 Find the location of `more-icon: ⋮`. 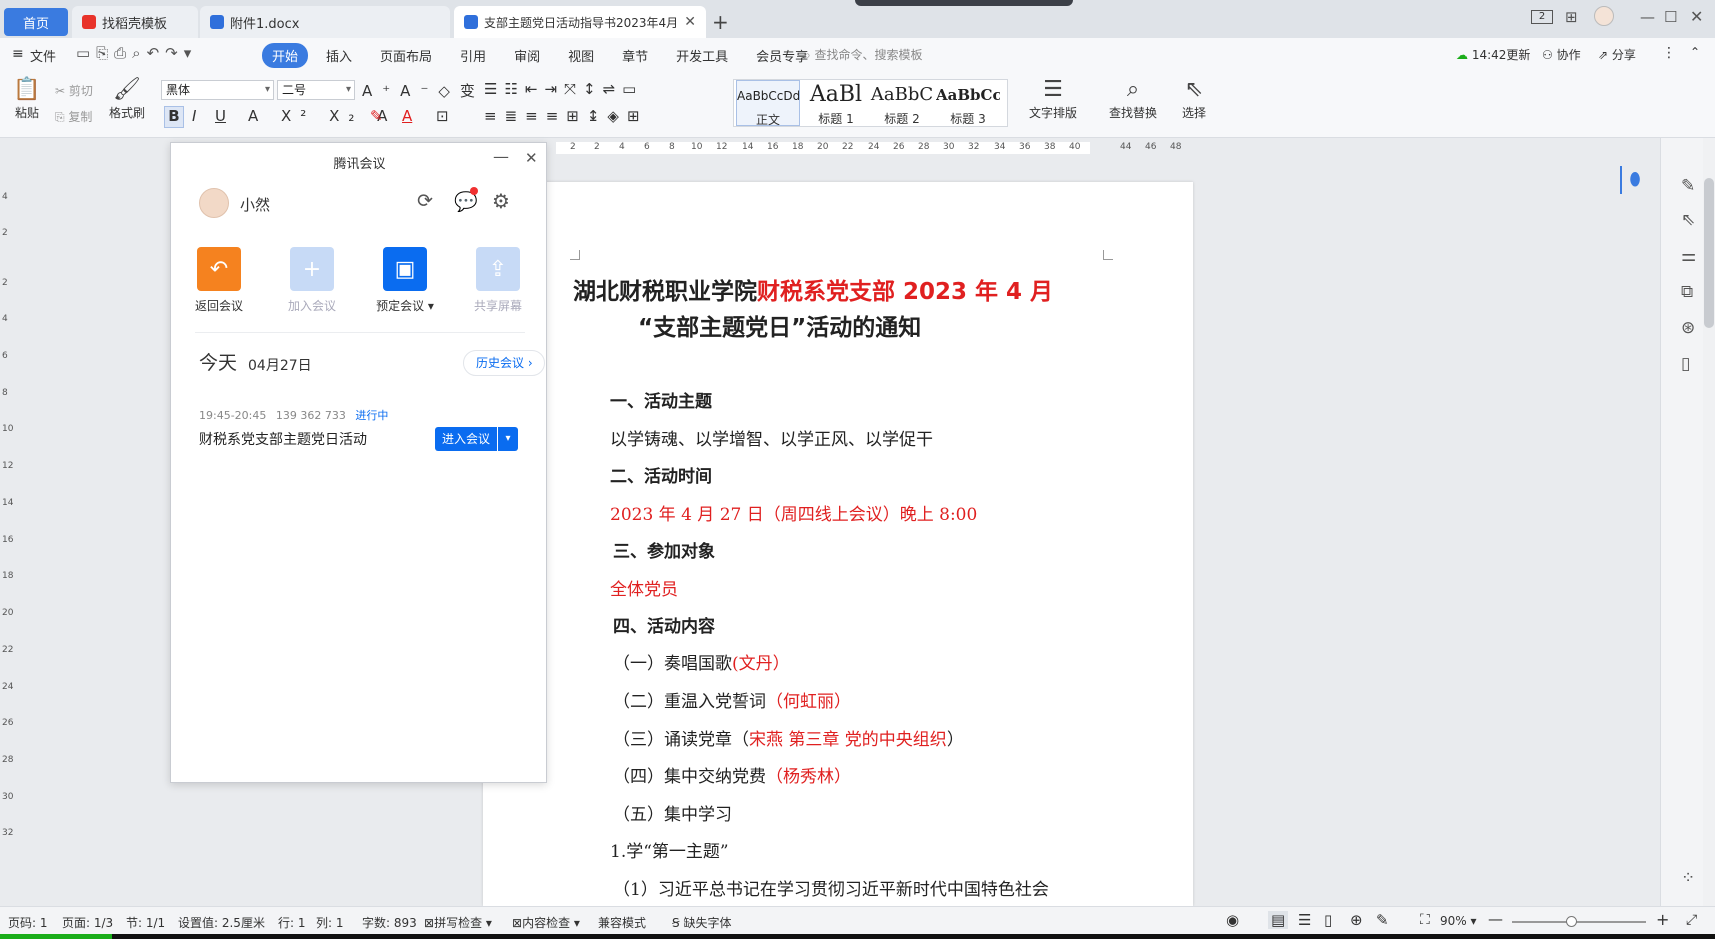

more-icon: ⋮ is located at coordinates (1669, 53).